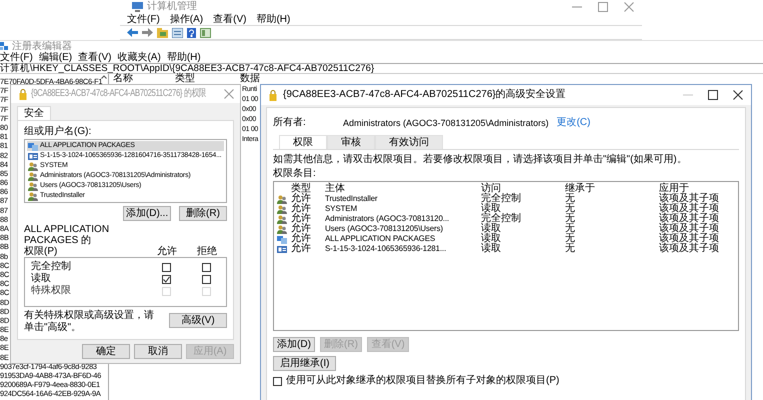  Describe the element at coordinates (42, 46) in the screenshot. I see `window-title: 注册表编辑器` at that location.